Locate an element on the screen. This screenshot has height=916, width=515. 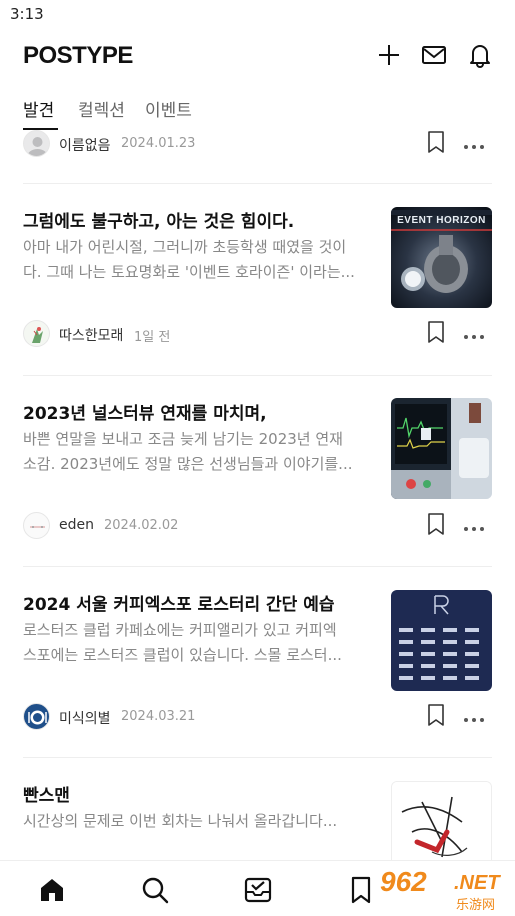
author-name: 이름없음 is located at coordinates (85, 145).